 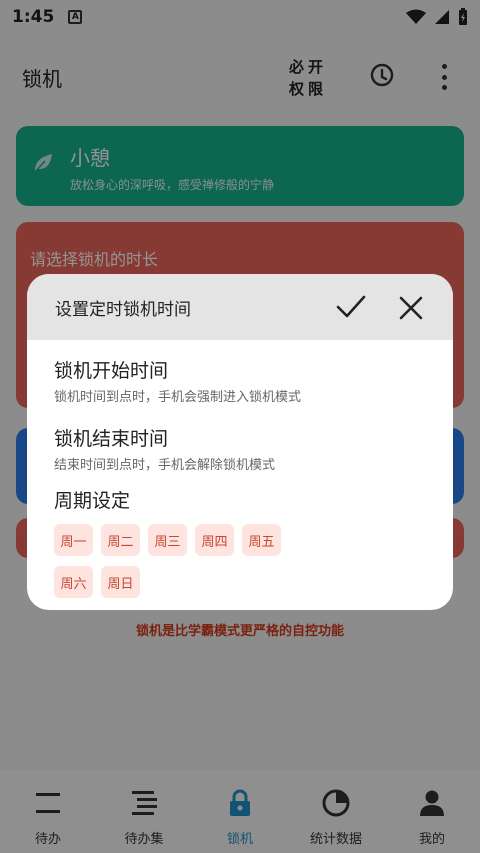 I want to click on dialog-header: 设置定时锁机时间, so click(x=240, y=307).